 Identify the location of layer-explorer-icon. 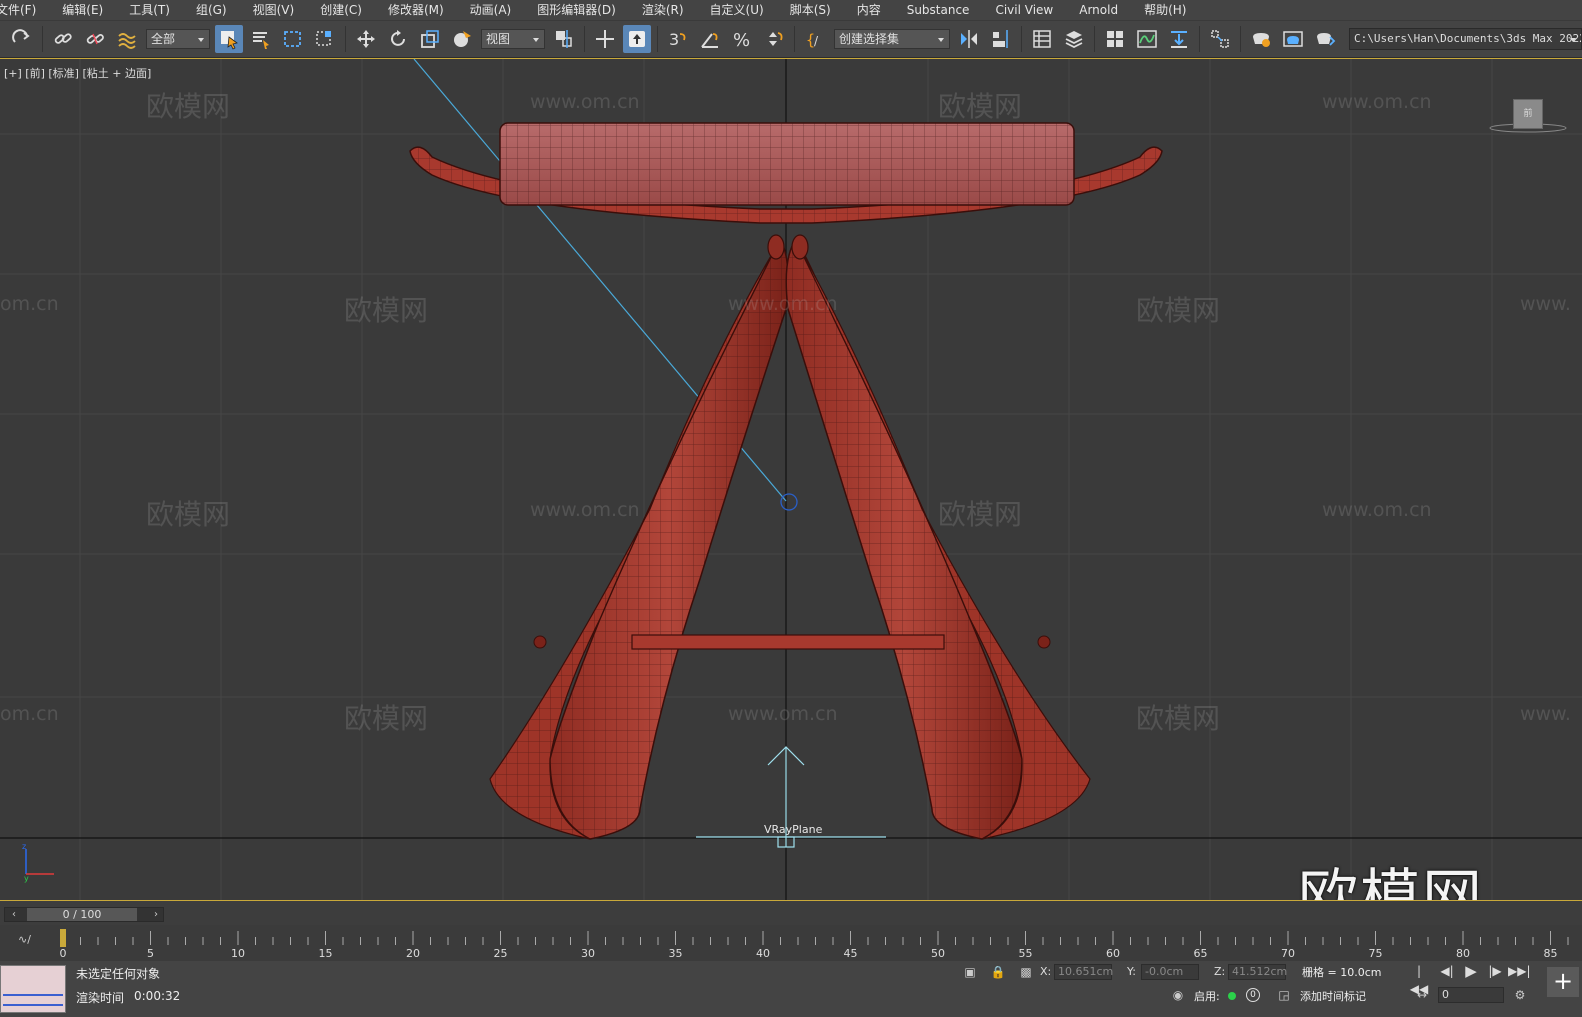
(1074, 39).